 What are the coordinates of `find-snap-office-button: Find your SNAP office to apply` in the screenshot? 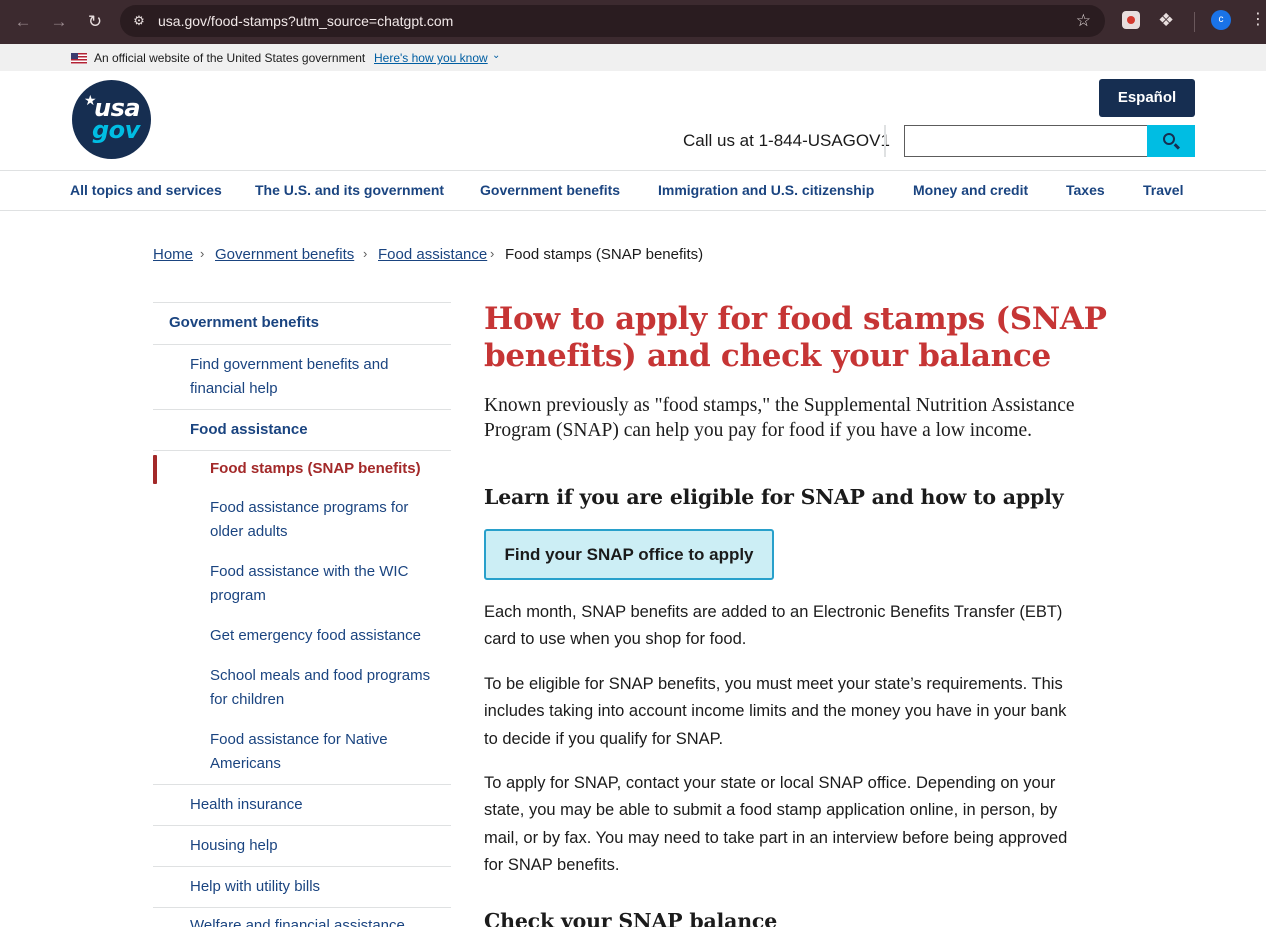 It's located at (629, 554).